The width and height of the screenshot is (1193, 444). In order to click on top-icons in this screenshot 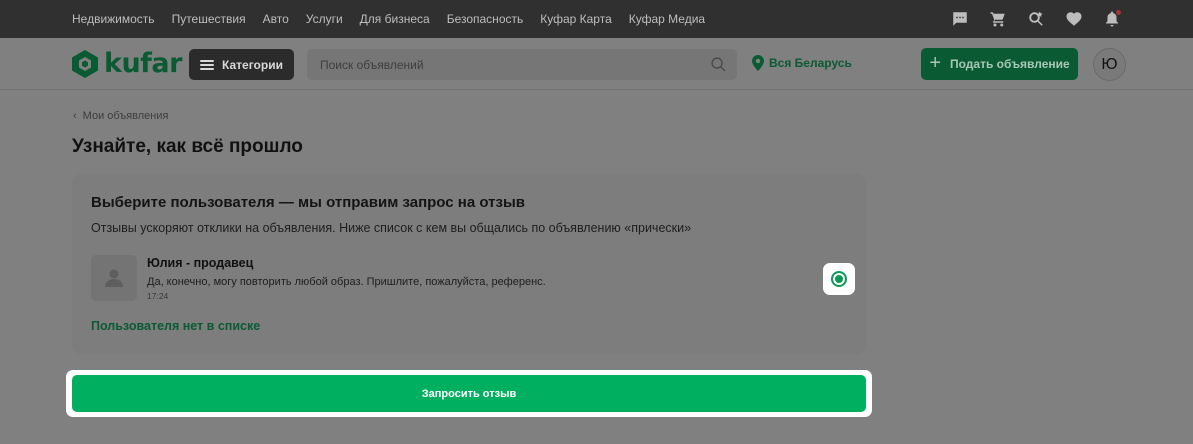, I will do `click(1036, 19)`.